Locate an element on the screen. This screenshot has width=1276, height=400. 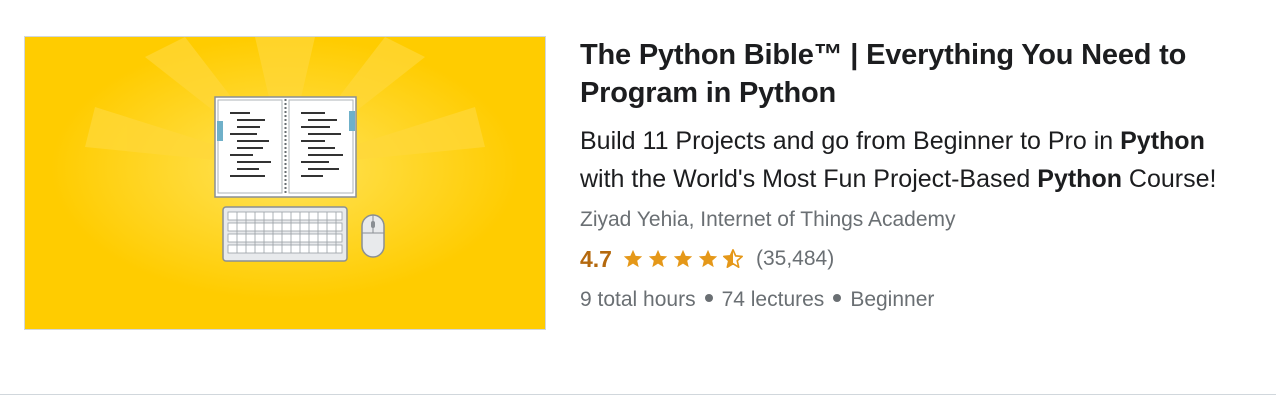
course-meta: 9 total hours 74 lectures Beginner is located at coordinates (915, 300).